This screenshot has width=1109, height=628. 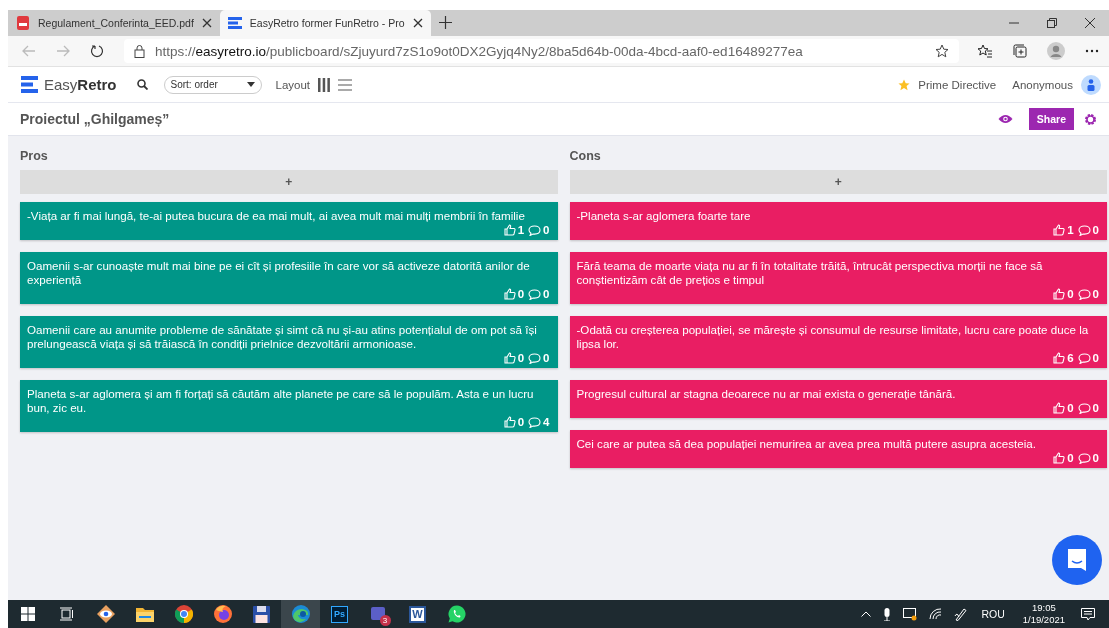 What do you see at coordinates (887, 614) in the screenshot?
I see `microphone-icon` at bounding box center [887, 614].